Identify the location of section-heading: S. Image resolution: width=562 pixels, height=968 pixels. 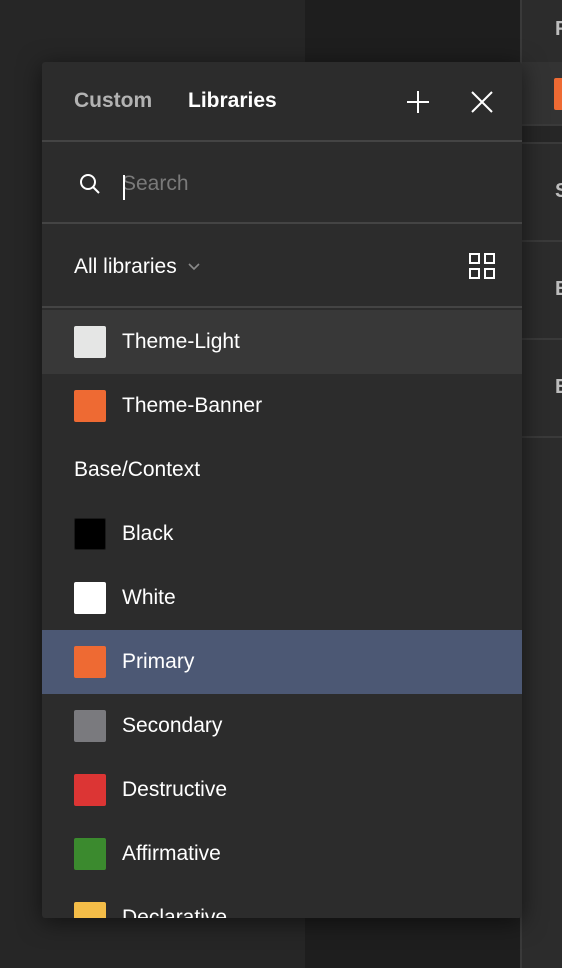
(558, 191).